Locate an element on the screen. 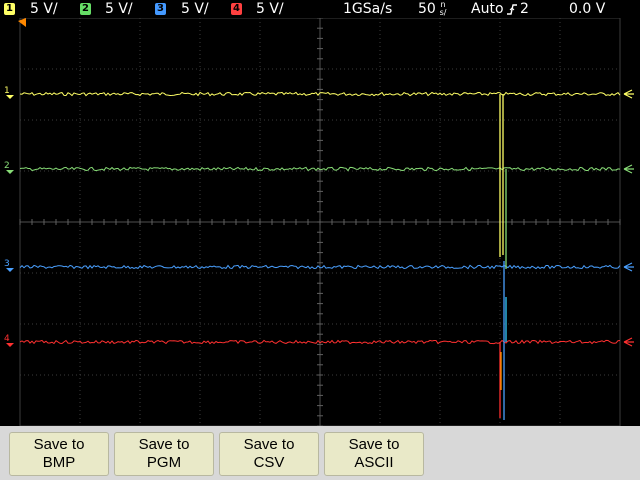  trigger-mode: Auto is located at coordinates (487, 9).